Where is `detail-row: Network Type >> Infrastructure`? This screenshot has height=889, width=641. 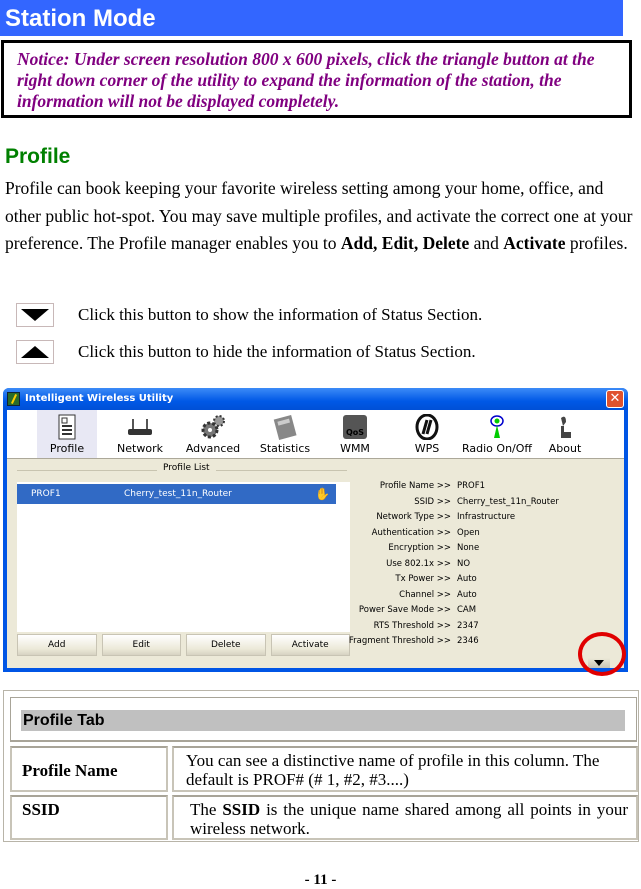
detail-row: Network Type >> Infrastructure is located at coordinates (487, 520).